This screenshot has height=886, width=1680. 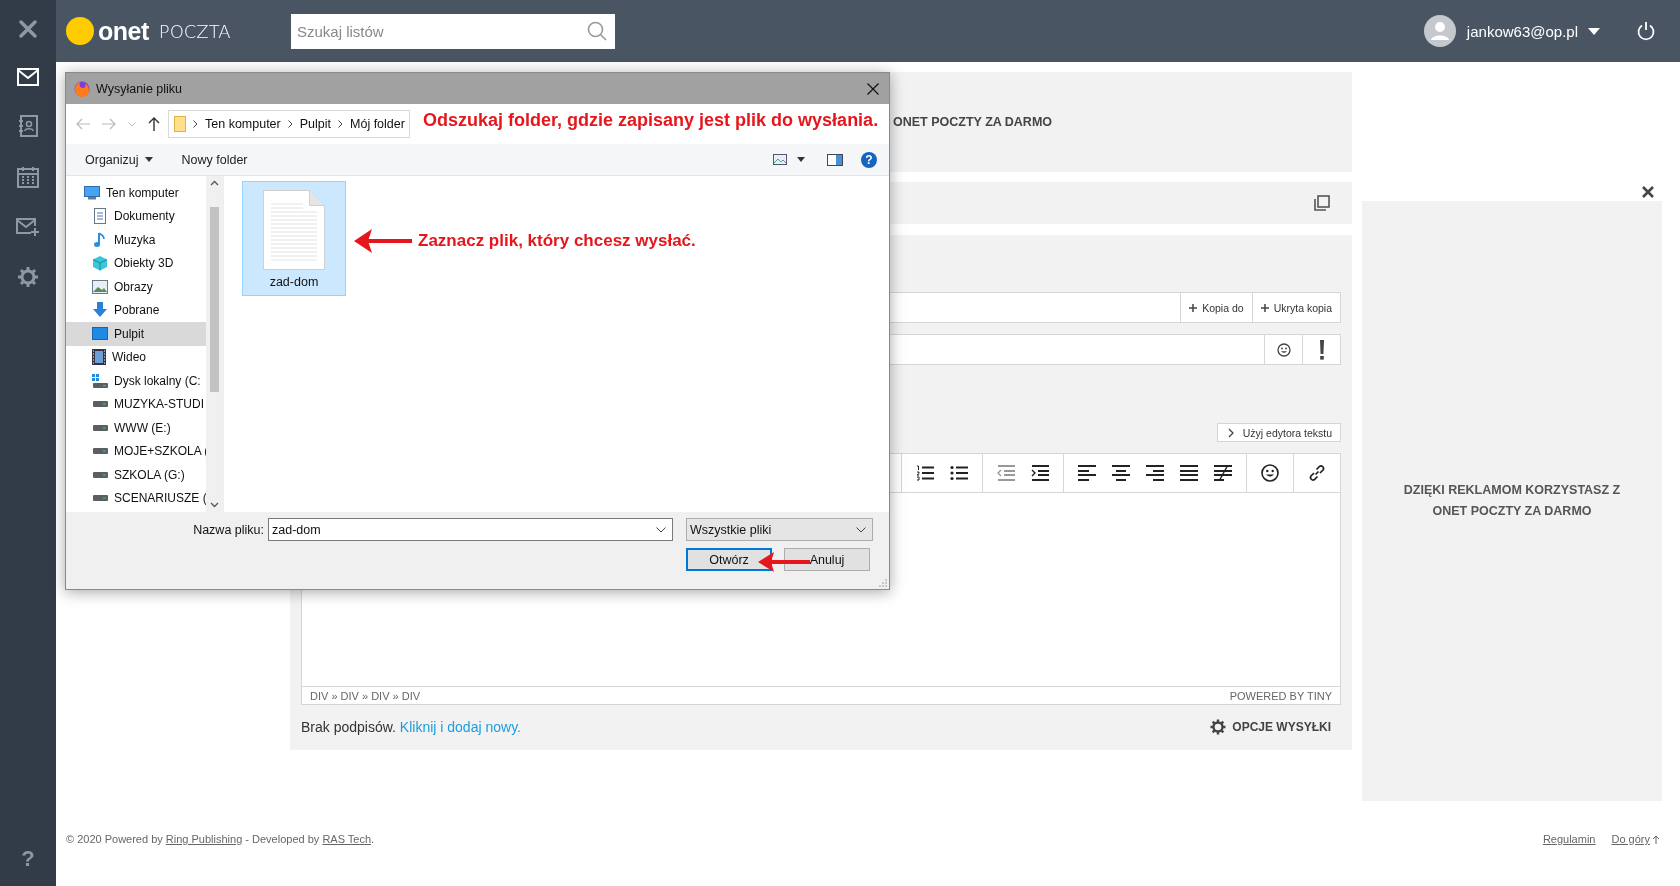 I want to click on dialog-title: Wysyłanie pliku, so click(x=139, y=88).